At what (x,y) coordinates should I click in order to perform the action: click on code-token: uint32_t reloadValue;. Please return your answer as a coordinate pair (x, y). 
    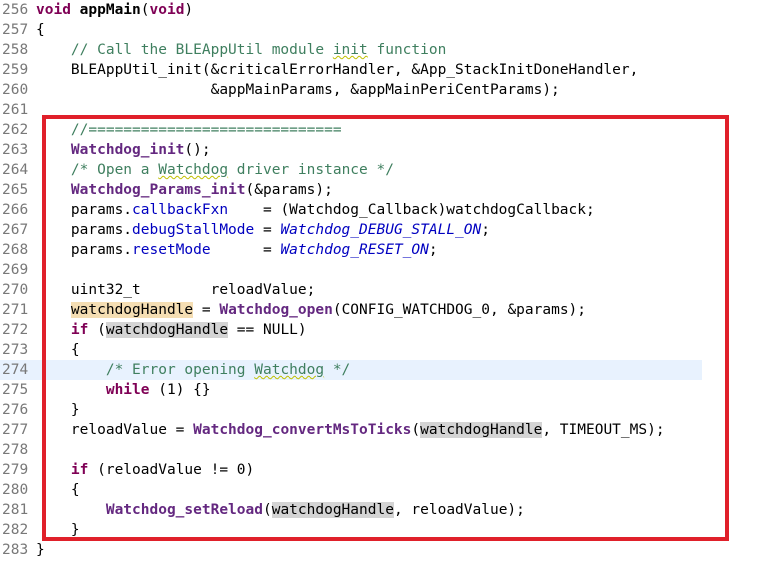
    Looking at the image, I should click on (176, 290).